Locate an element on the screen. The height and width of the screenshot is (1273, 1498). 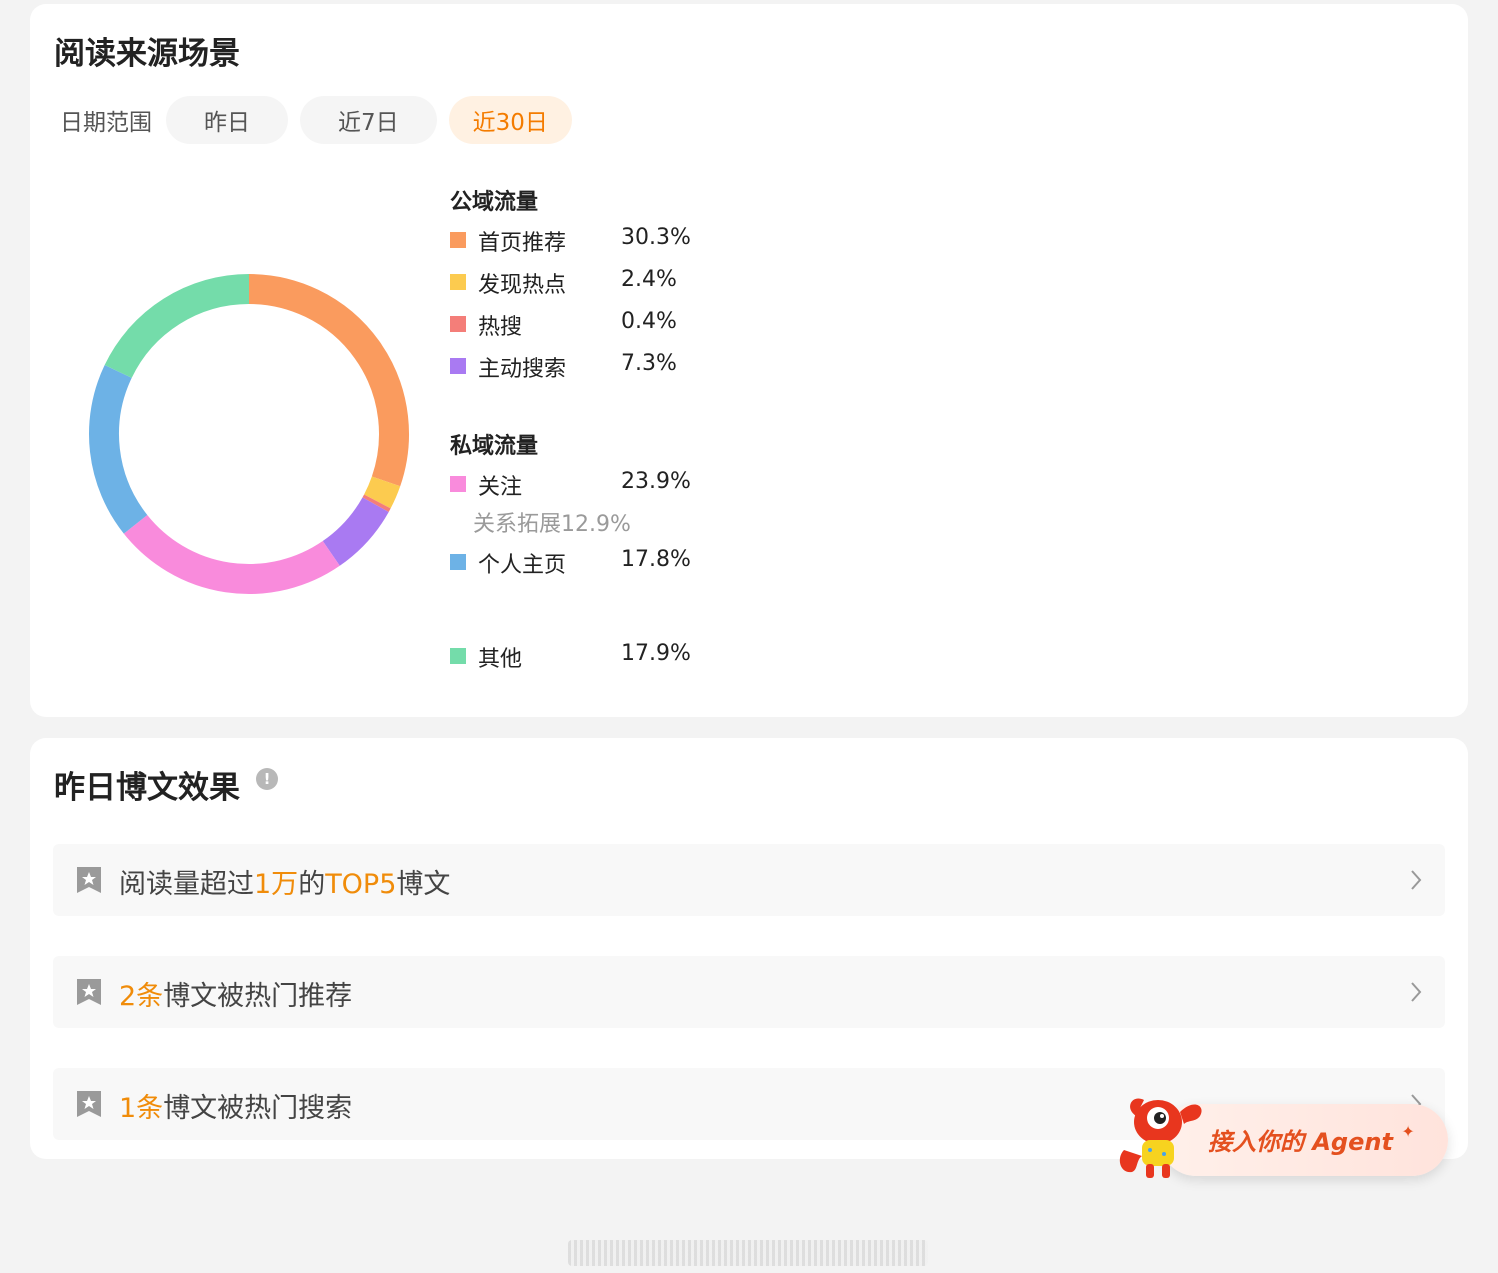
date-option-yesterday: 昨日 is located at coordinates (227, 120).